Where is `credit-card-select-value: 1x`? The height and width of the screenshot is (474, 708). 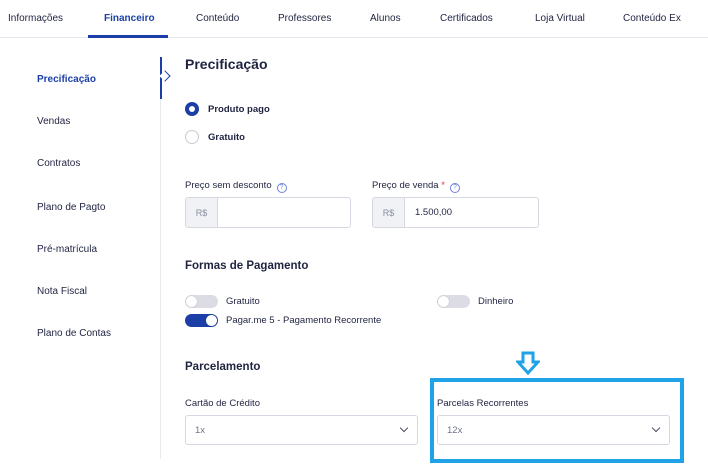 credit-card-select-value: 1x is located at coordinates (200, 430).